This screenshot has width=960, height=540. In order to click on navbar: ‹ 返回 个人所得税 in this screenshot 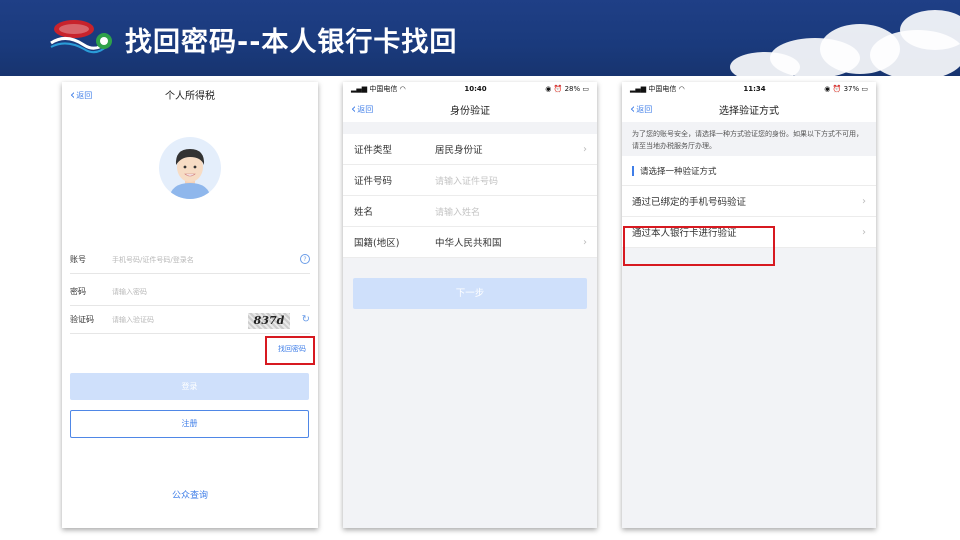, I will do `click(190, 94)`.